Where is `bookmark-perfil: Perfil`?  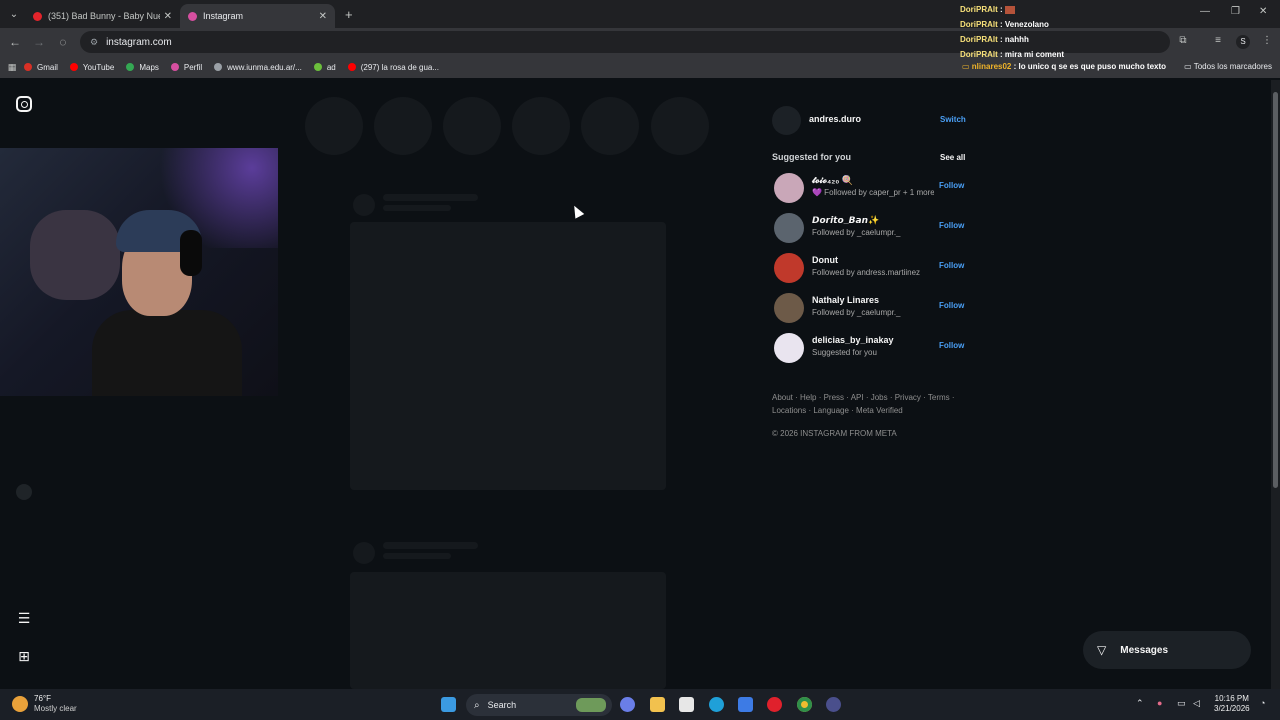 bookmark-perfil: Perfil is located at coordinates (186, 67).